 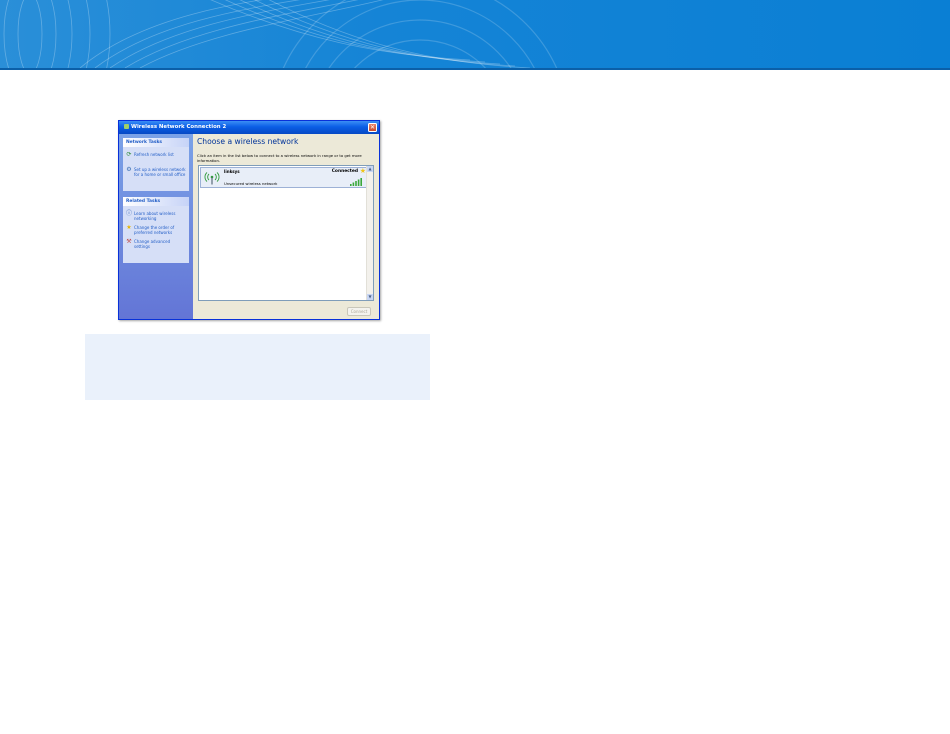 I want to click on wireless-antenna-icon, so click(x=212, y=178).